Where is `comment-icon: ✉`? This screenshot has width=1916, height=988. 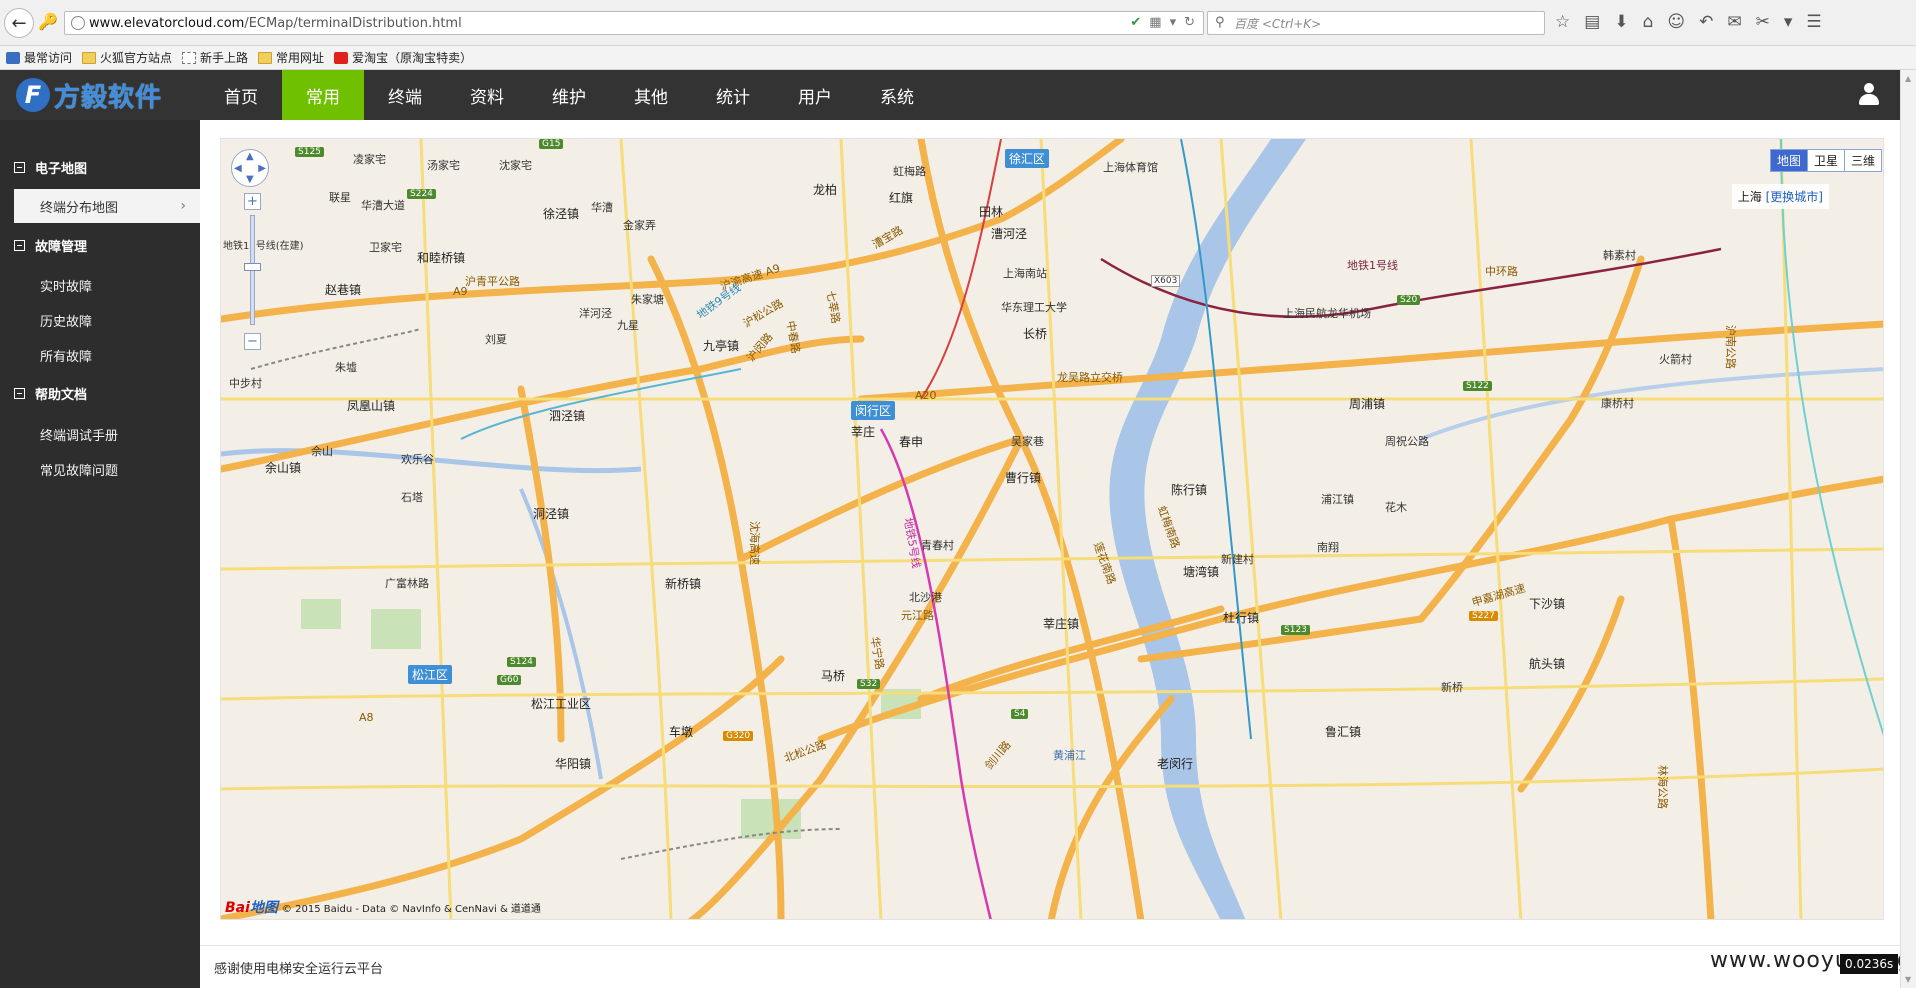 comment-icon: ✉ is located at coordinates (1734, 22).